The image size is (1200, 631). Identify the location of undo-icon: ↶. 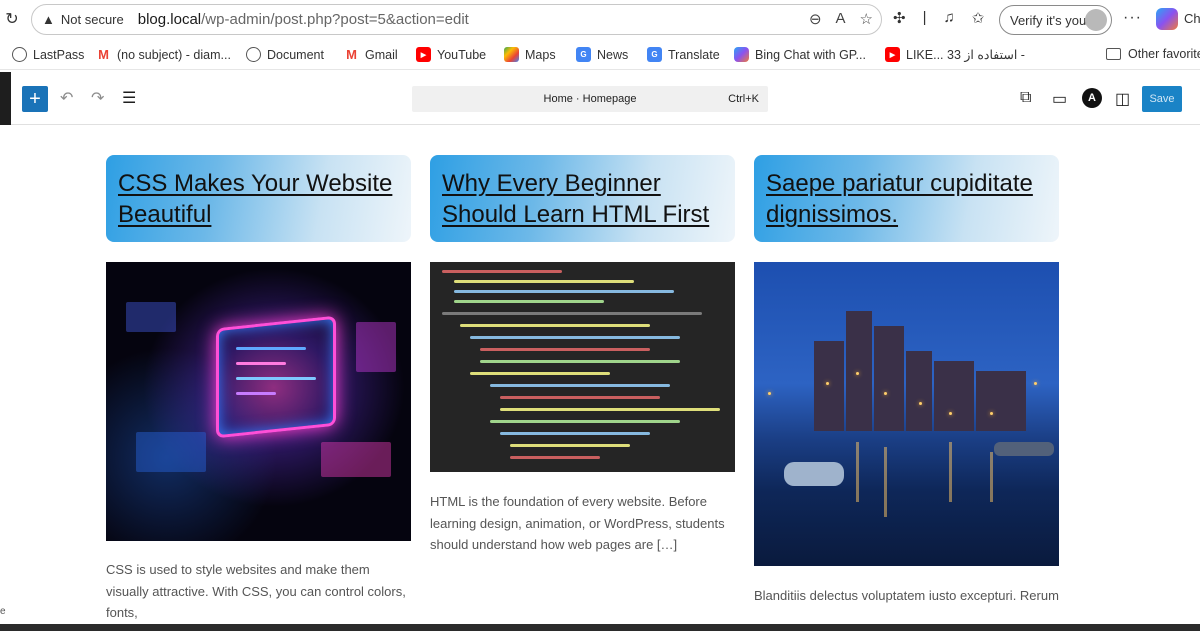
(66, 98).